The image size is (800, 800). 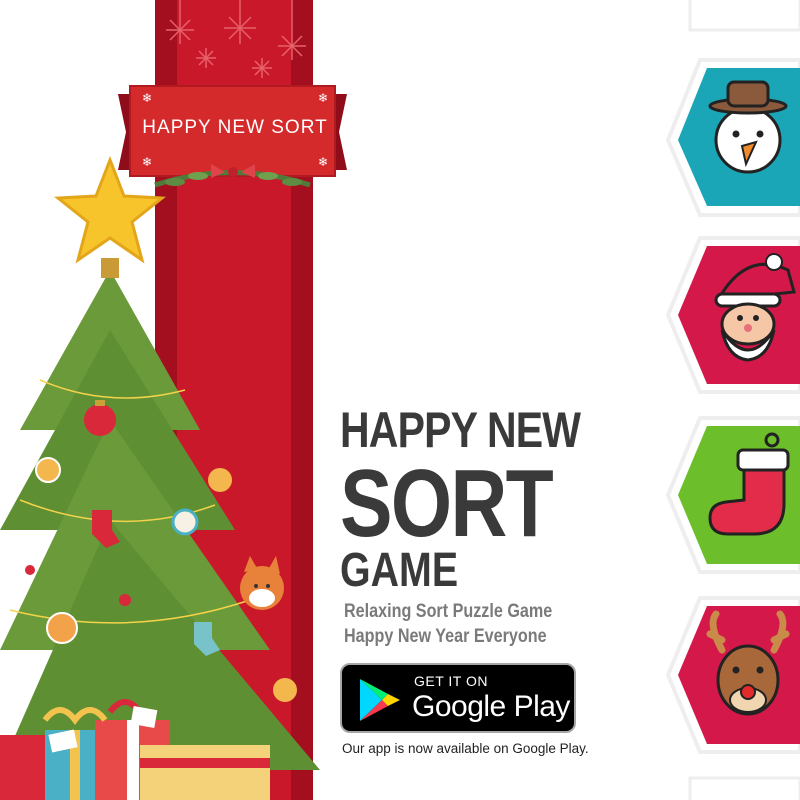 I want to click on page-title: HAPPY NEW SORT GAME, so click(x=490, y=499).